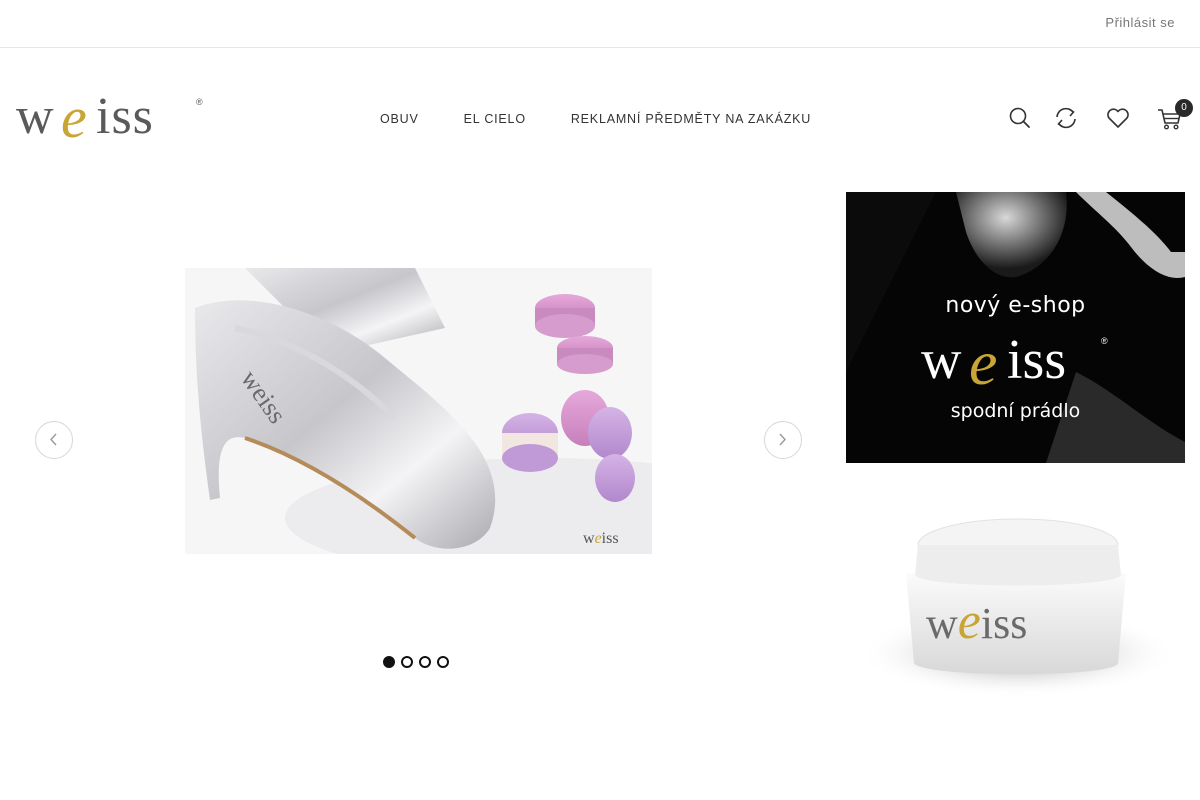 The height and width of the screenshot is (800, 1200). I want to click on cart-count-badge: 0, so click(1184, 108).